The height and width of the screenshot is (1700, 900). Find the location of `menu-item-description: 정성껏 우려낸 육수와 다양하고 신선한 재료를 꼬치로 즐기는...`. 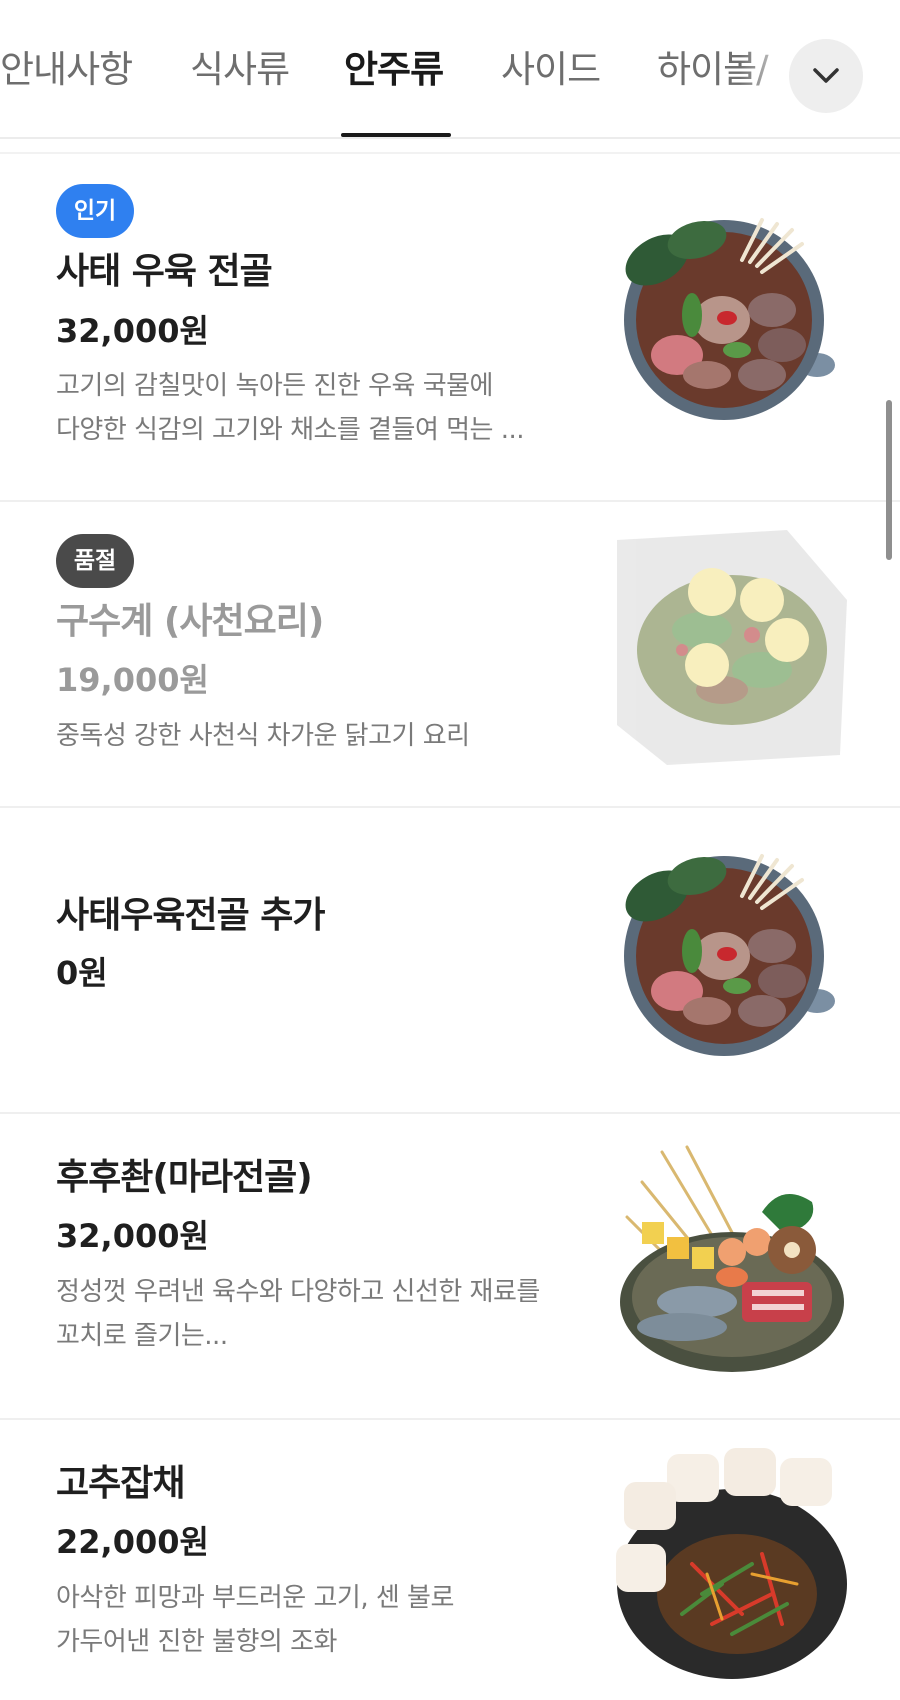

menu-item-description: 정성껏 우려낸 육수와 다양하고 신선한 재료를 꼬치로 즐기는... is located at coordinates (321, 1314).